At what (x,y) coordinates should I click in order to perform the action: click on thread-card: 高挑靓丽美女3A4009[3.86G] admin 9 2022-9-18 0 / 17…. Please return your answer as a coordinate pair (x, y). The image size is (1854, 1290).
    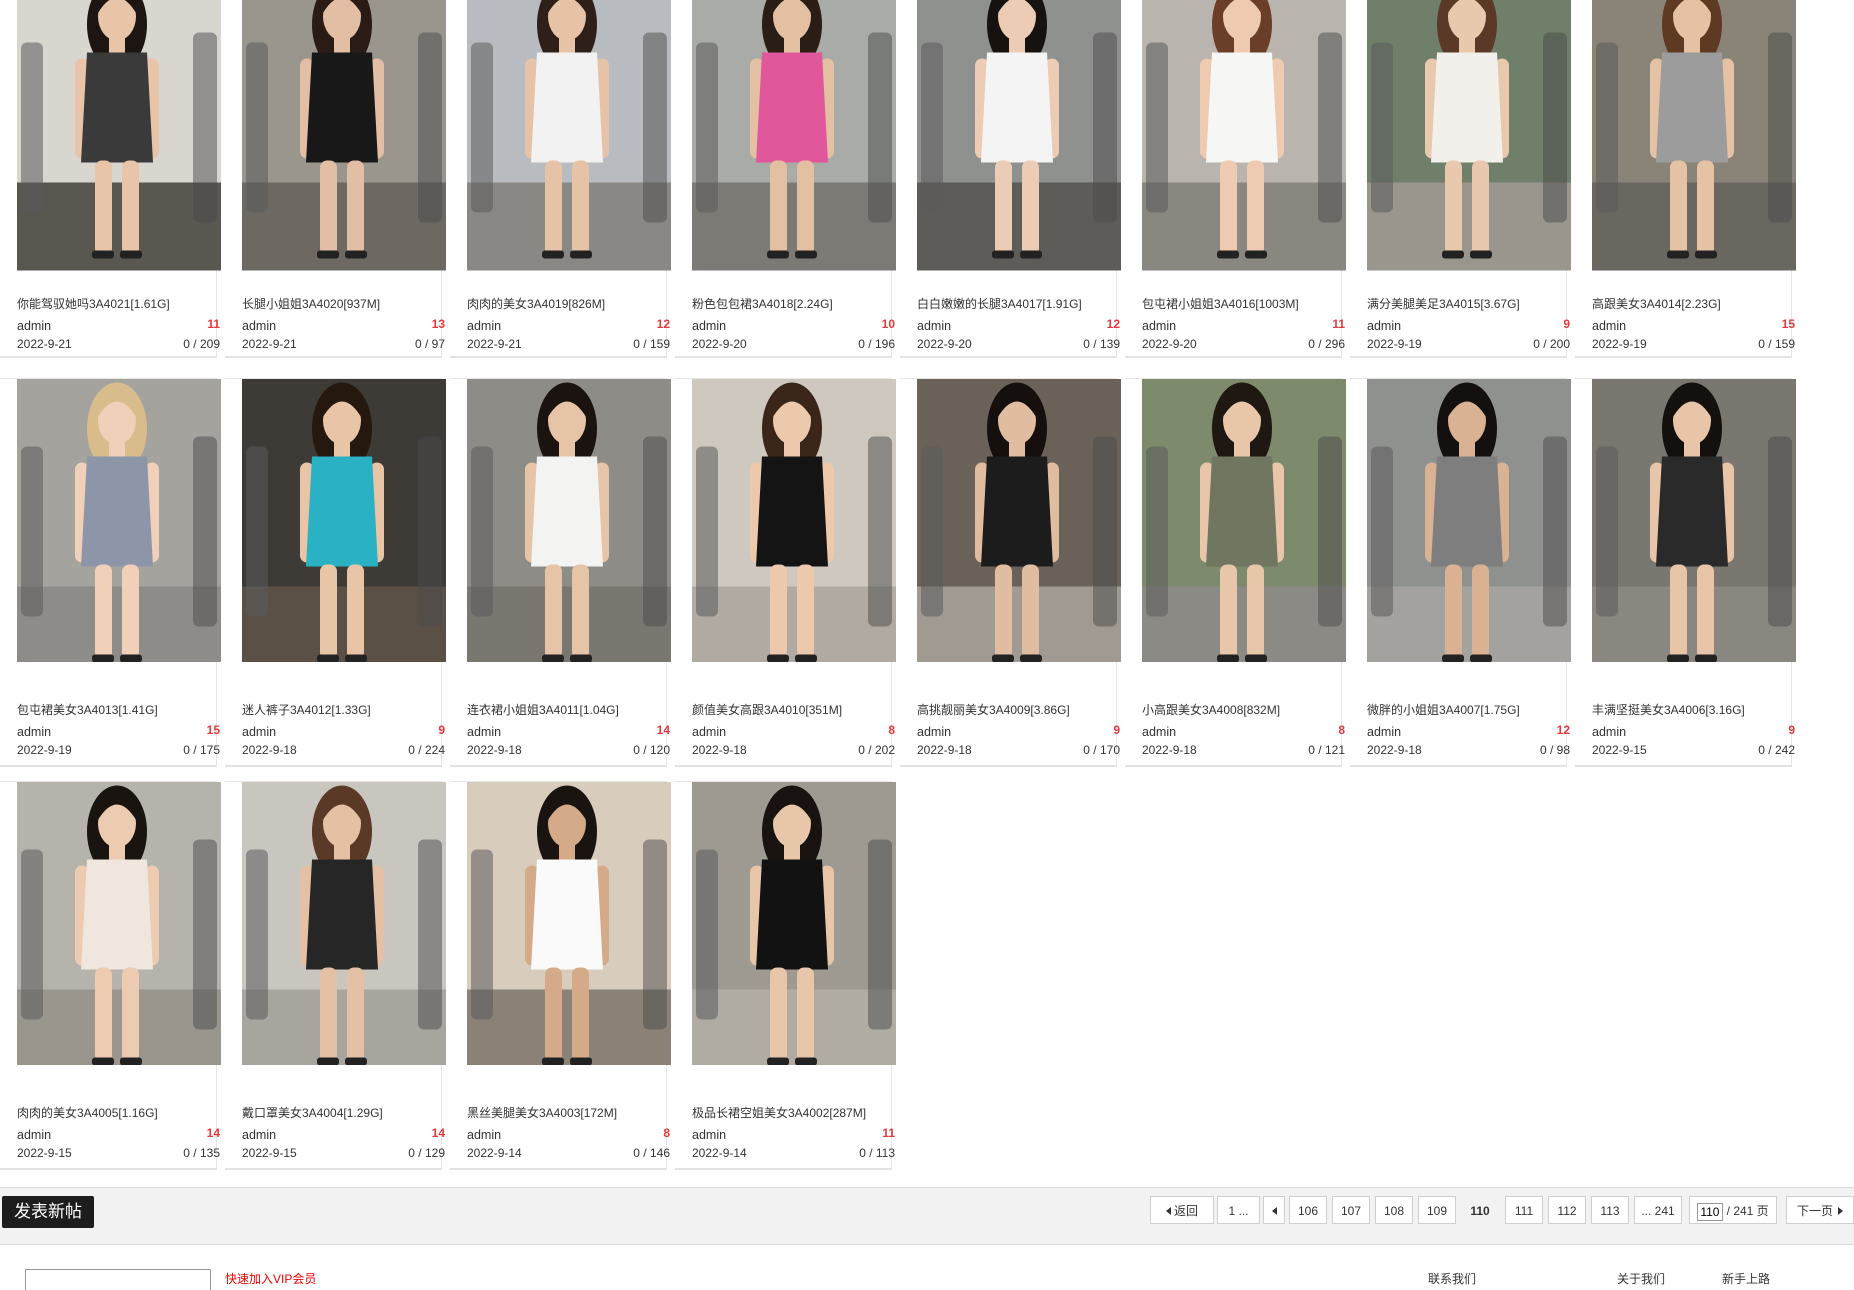
    Looking at the image, I should click on (1010, 572).